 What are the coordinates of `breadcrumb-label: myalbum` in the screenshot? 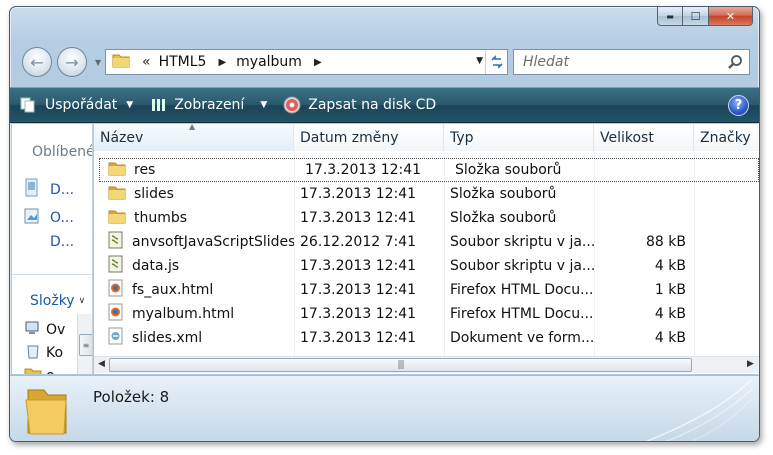 It's located at (269, 62).